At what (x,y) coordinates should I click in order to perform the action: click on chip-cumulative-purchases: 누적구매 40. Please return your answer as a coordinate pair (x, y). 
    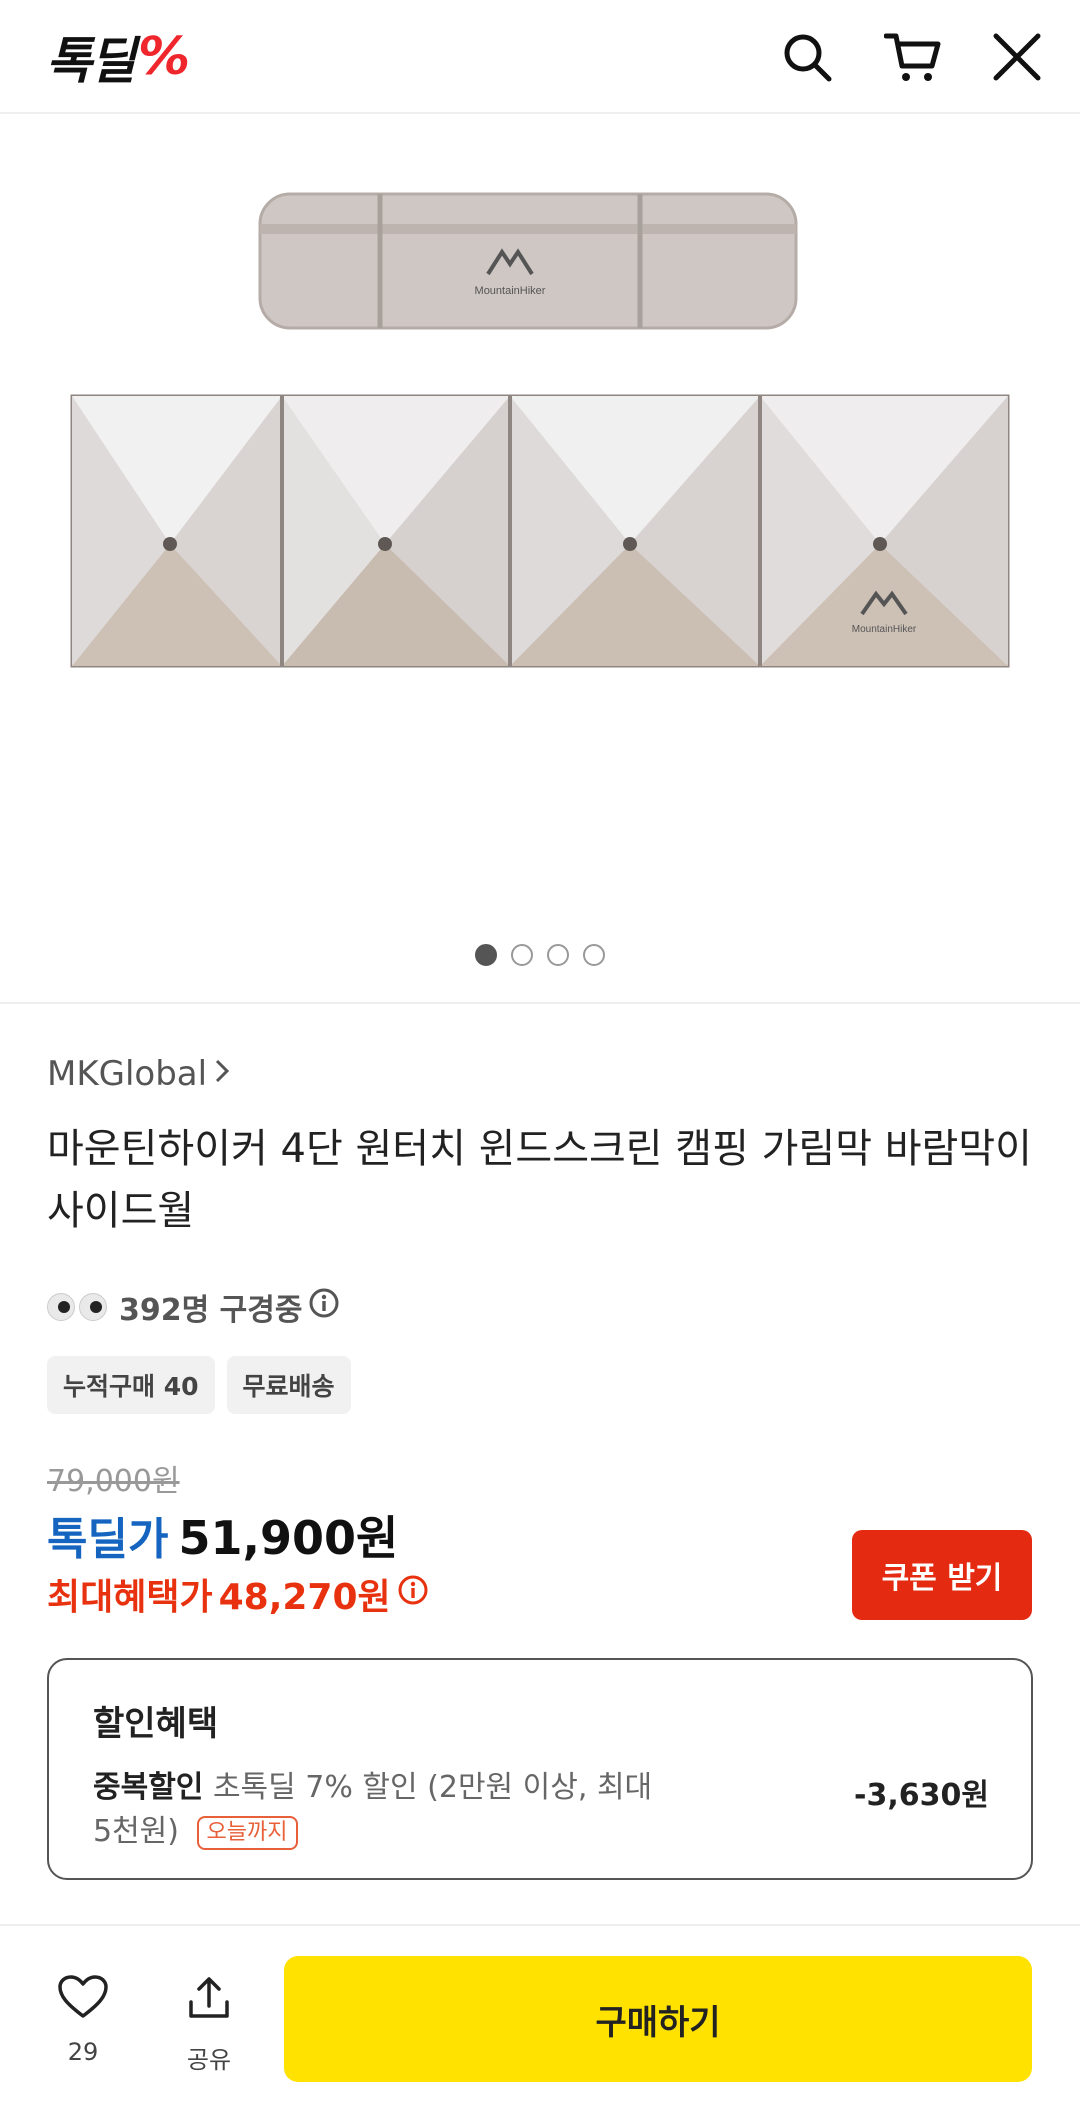
    Looking at the image, I should click on (131, 1385).